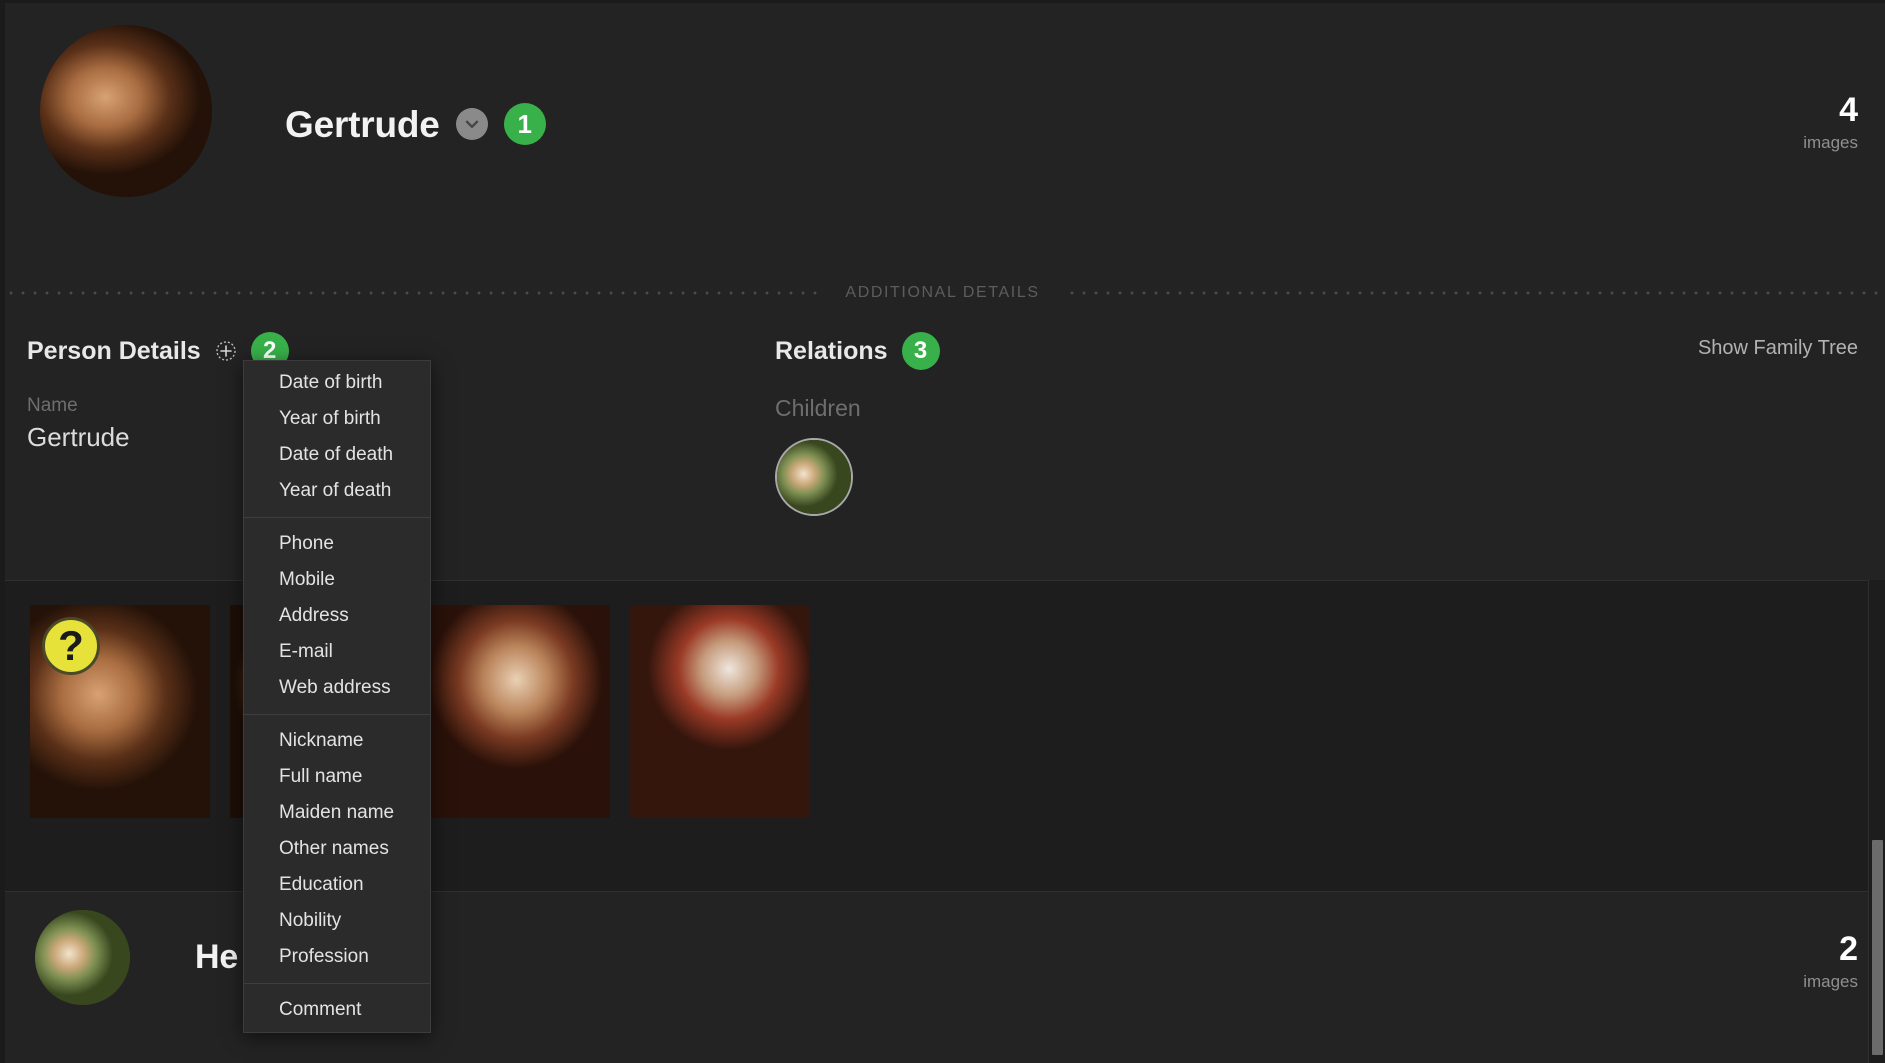 Image resolution: width=1885 pixels, height=1063 pixels. I want to click on children-label: Children, so click(818, 408).